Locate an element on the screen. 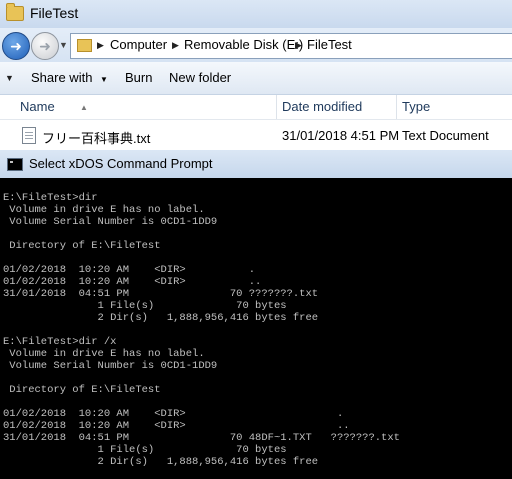  breadcrumb-computer: Computer is located at coordinates (138, 44).